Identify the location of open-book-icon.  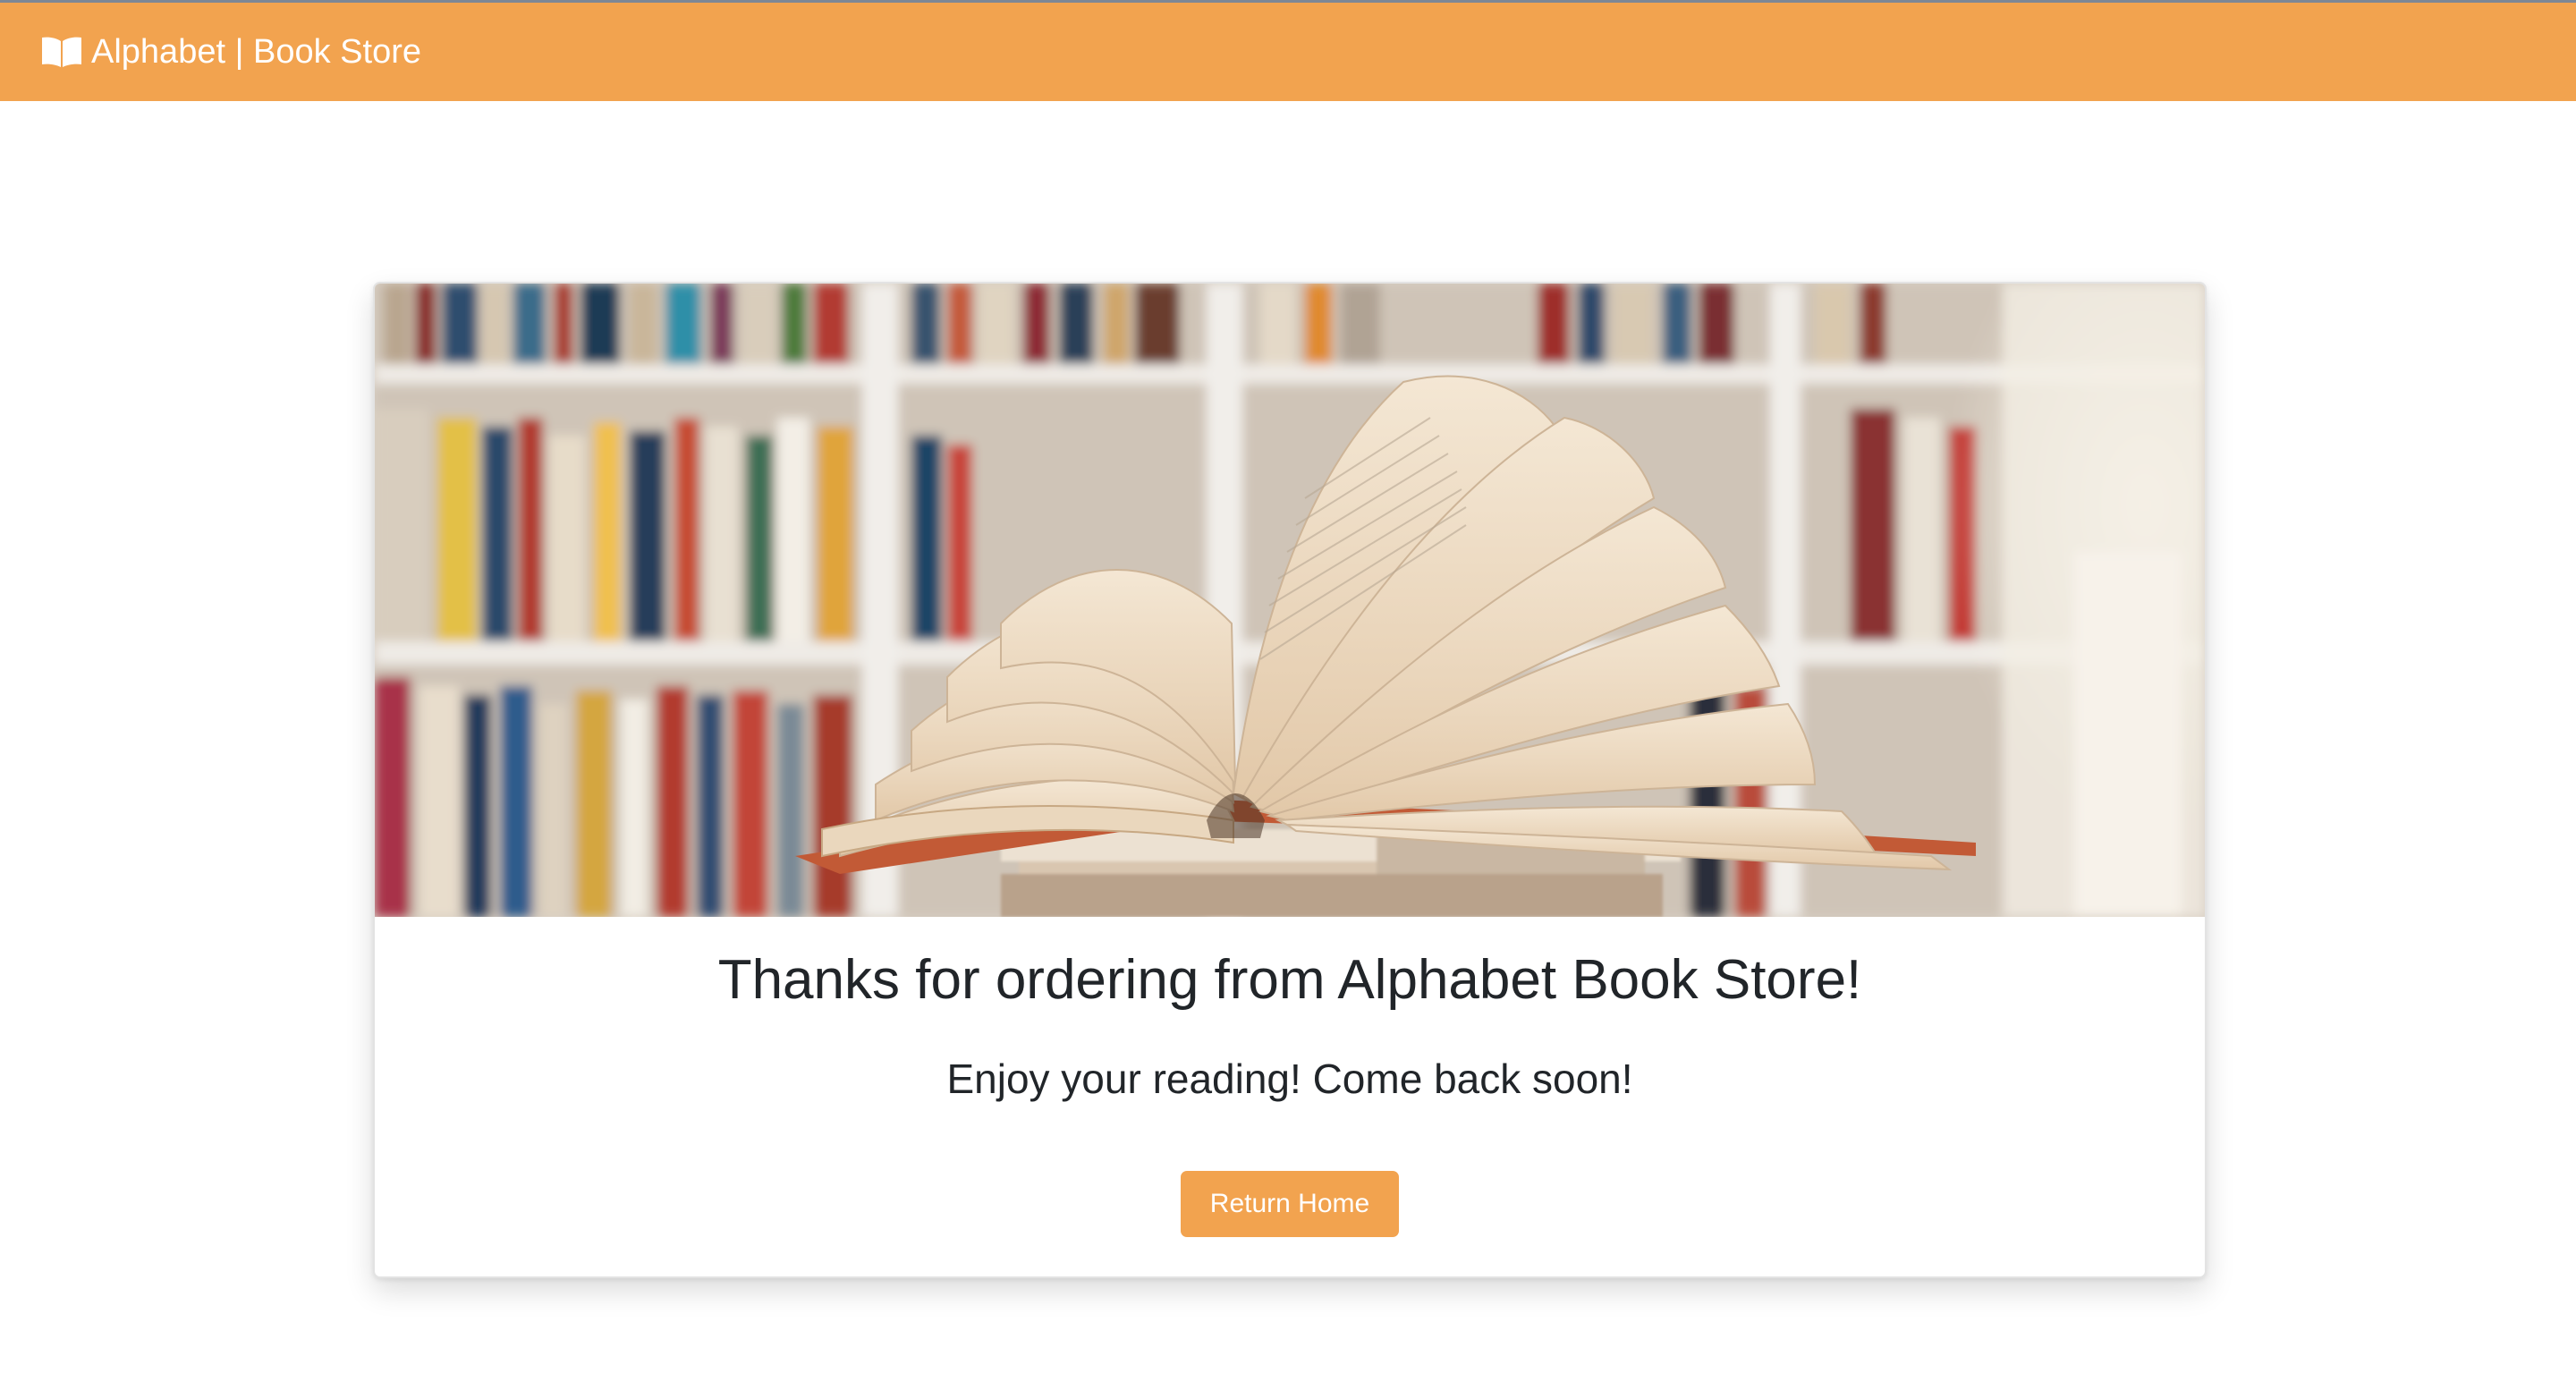
(61, 52).